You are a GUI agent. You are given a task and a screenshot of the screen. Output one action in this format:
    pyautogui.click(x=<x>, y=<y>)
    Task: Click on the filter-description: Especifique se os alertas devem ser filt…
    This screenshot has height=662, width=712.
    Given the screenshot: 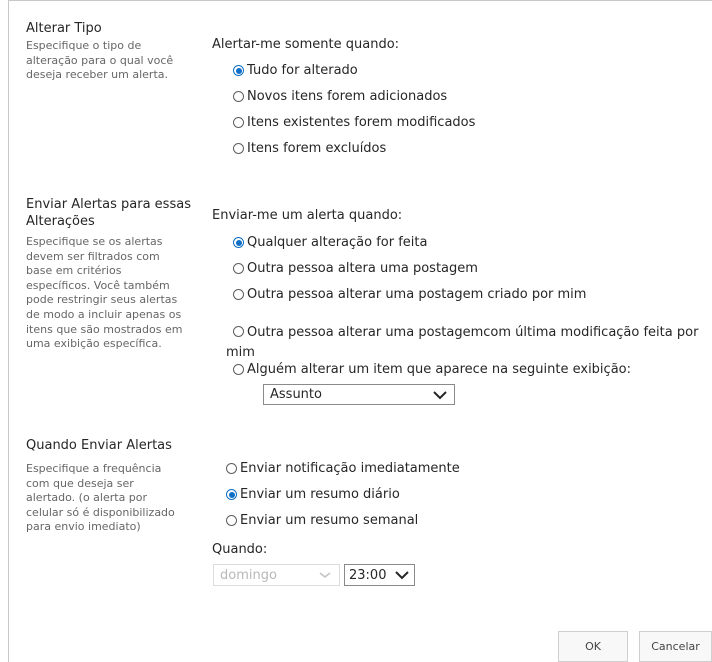 What is the action you would take?
    pyautogui.click(x=104, y=293)
    